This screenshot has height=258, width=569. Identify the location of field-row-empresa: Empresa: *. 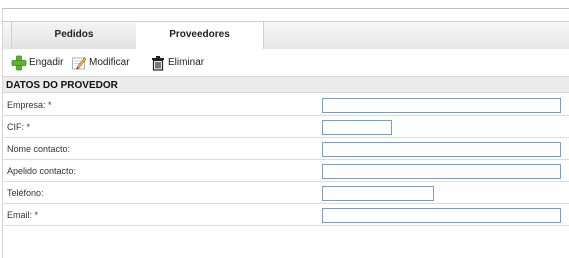
(286, 105).